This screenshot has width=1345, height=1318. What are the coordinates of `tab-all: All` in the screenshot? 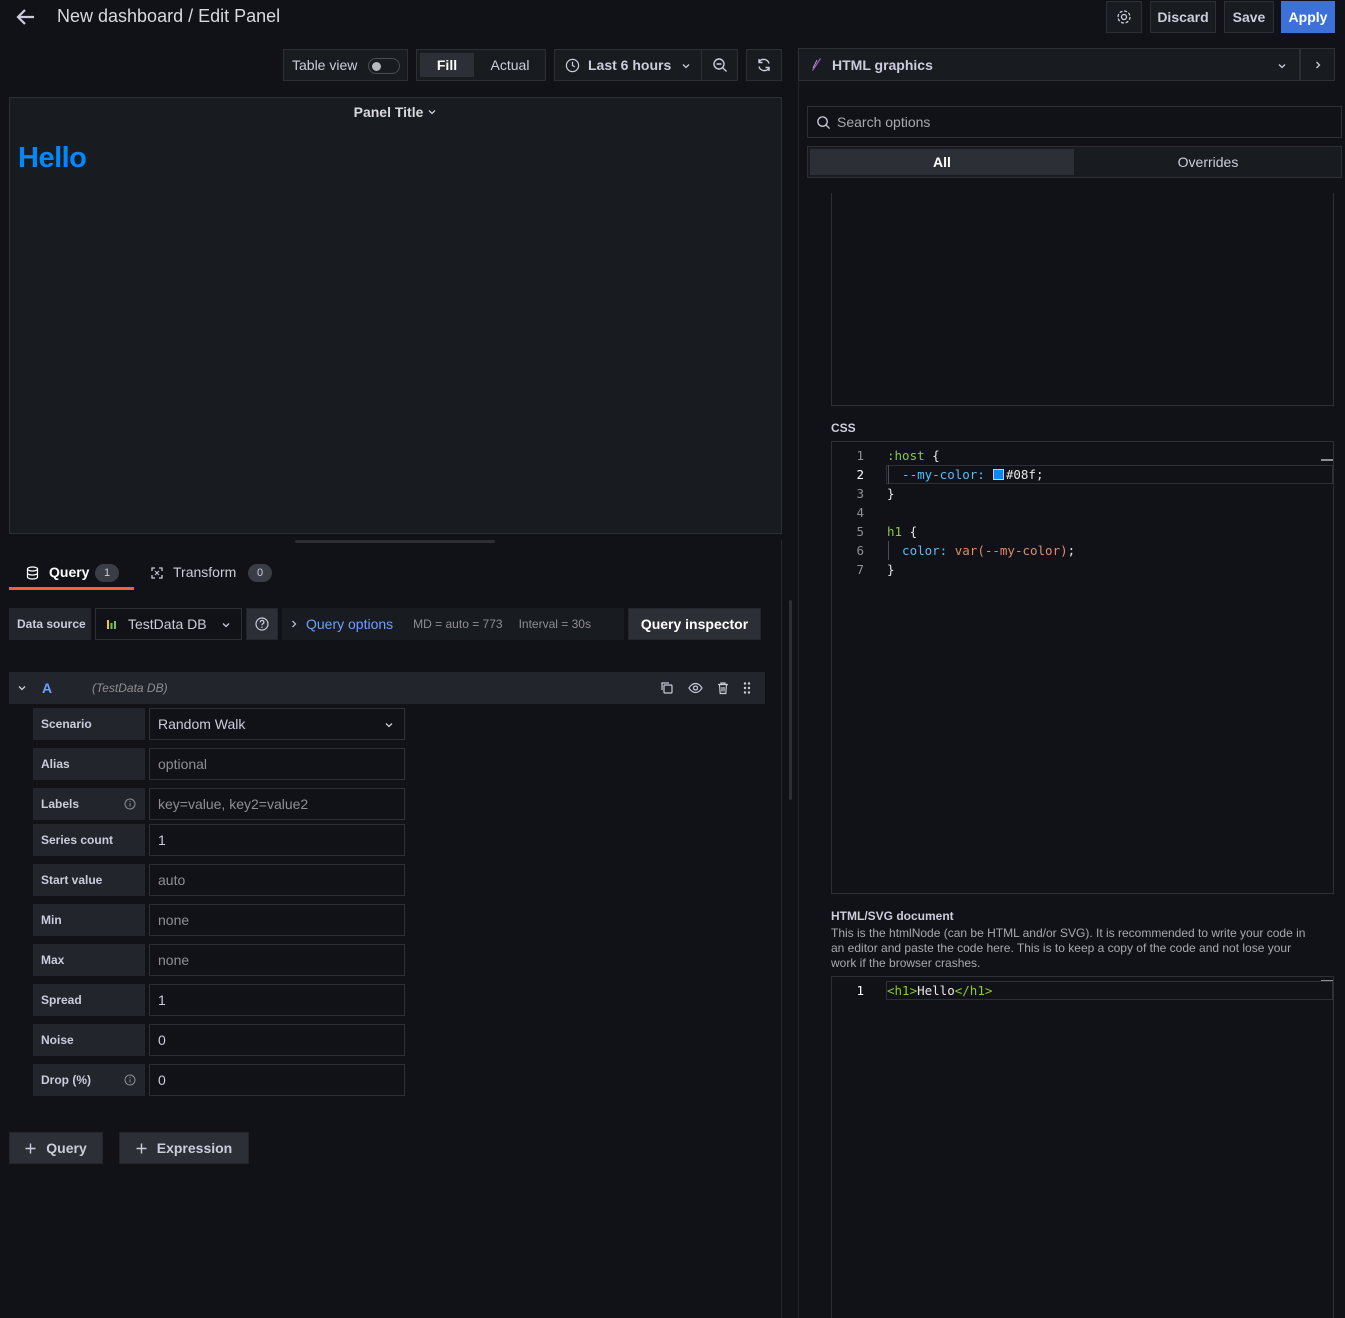 It's located at (942, 162).